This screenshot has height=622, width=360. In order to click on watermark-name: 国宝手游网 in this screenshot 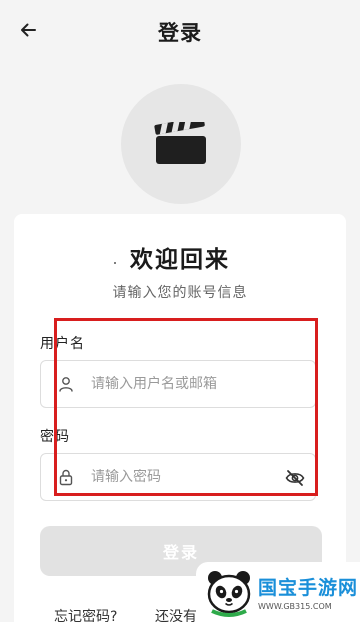, I will do `click(308, 588)`.